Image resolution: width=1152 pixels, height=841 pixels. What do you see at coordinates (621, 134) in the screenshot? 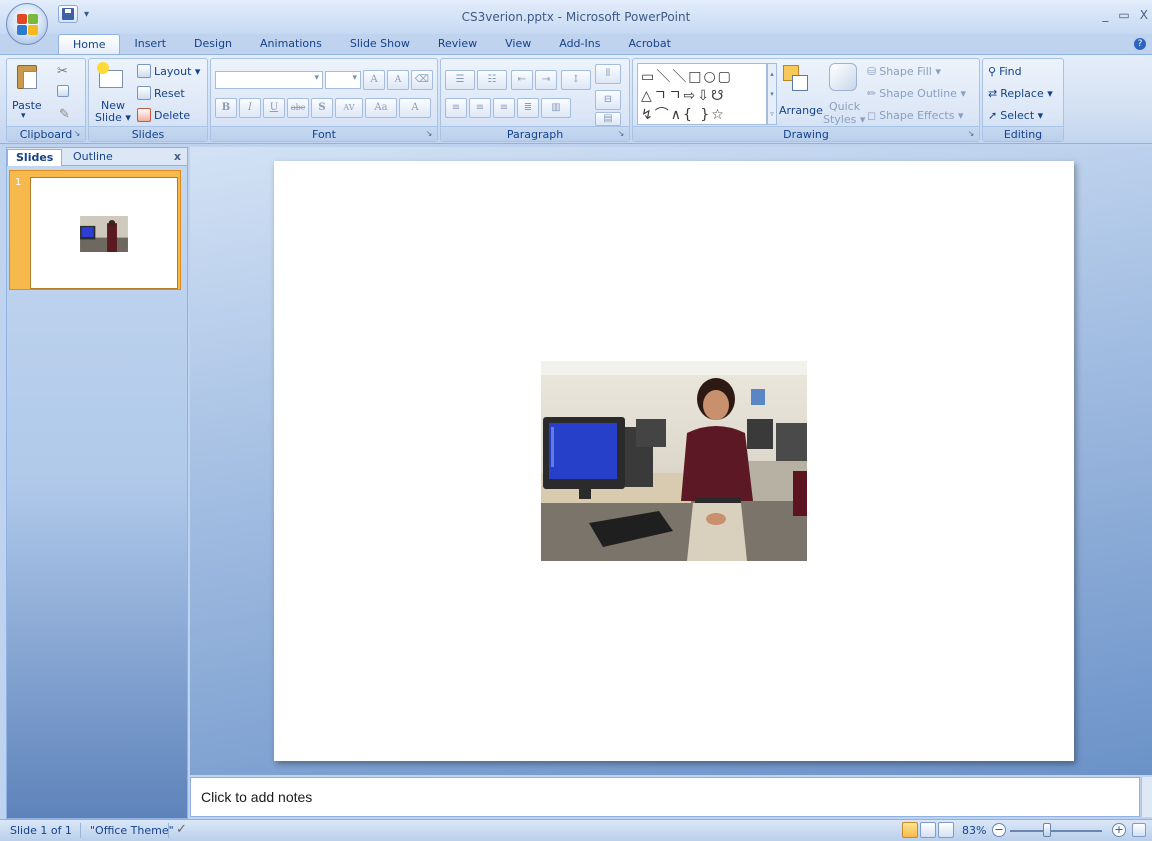
I see `paragraph-launcher-icon: ↘` at bounding box center [621, 134].